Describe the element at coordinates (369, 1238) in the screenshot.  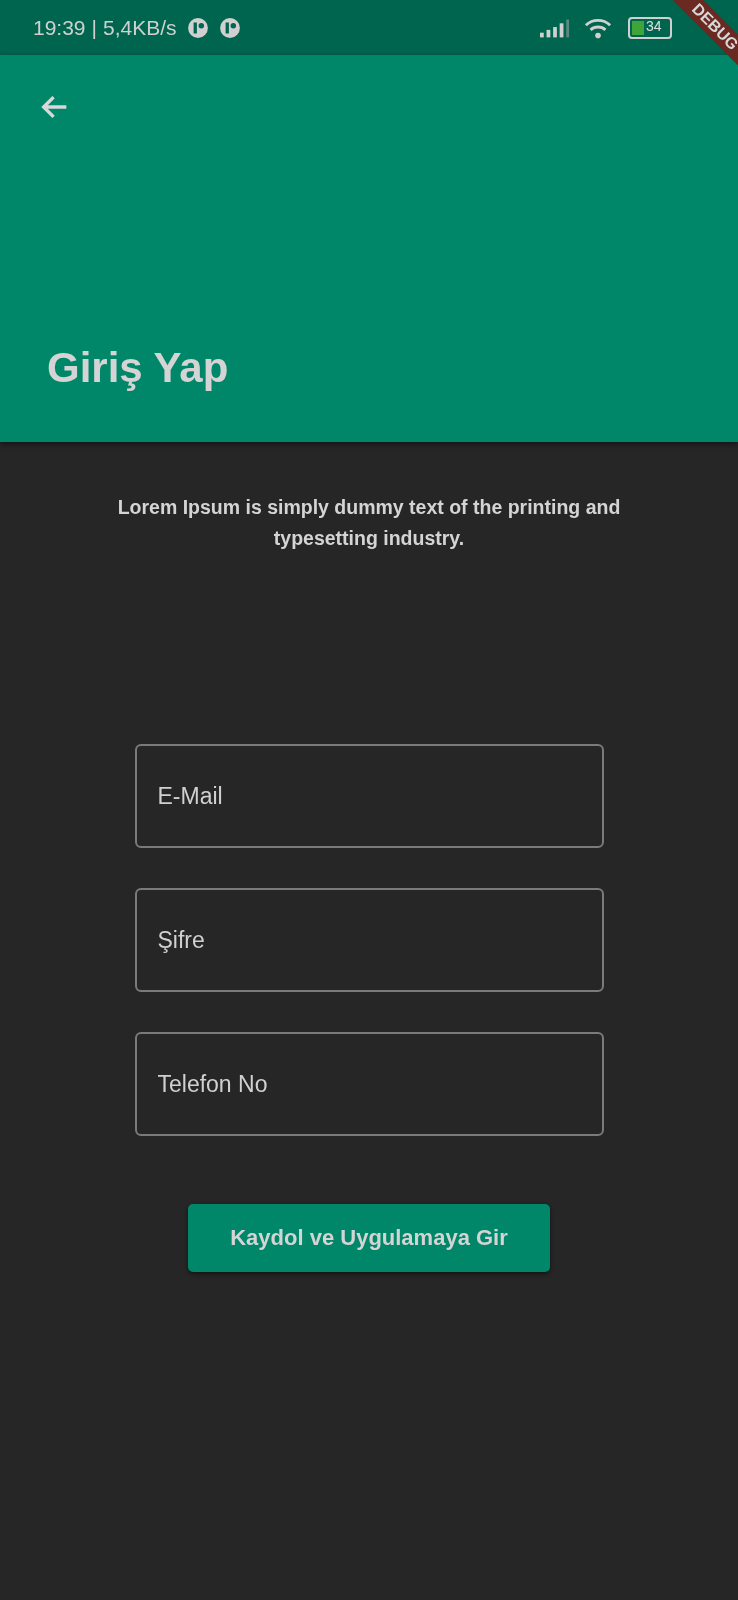
I see `submit-button: Kaydol ve Uygulamaya Gir` at that location.